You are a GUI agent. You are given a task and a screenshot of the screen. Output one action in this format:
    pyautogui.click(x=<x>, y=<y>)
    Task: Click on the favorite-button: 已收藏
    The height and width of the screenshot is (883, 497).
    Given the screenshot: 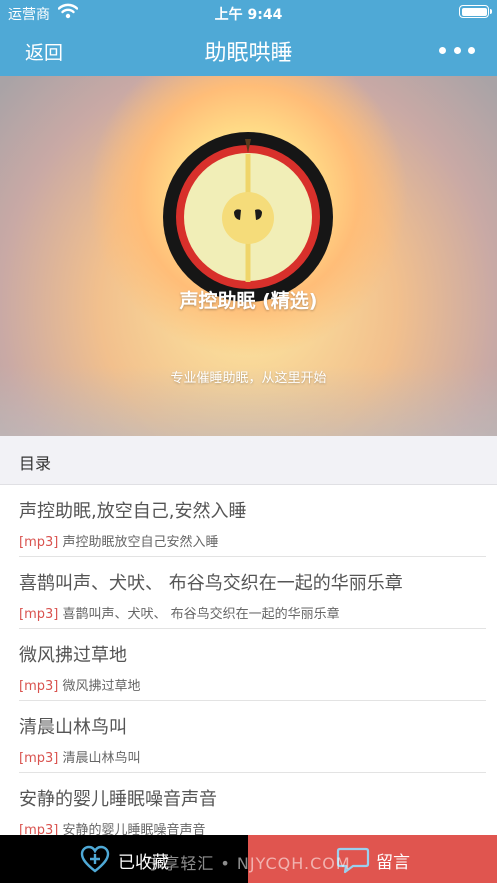 What is the action you would take?
    pyautogui.click(x=124, y=859)
    